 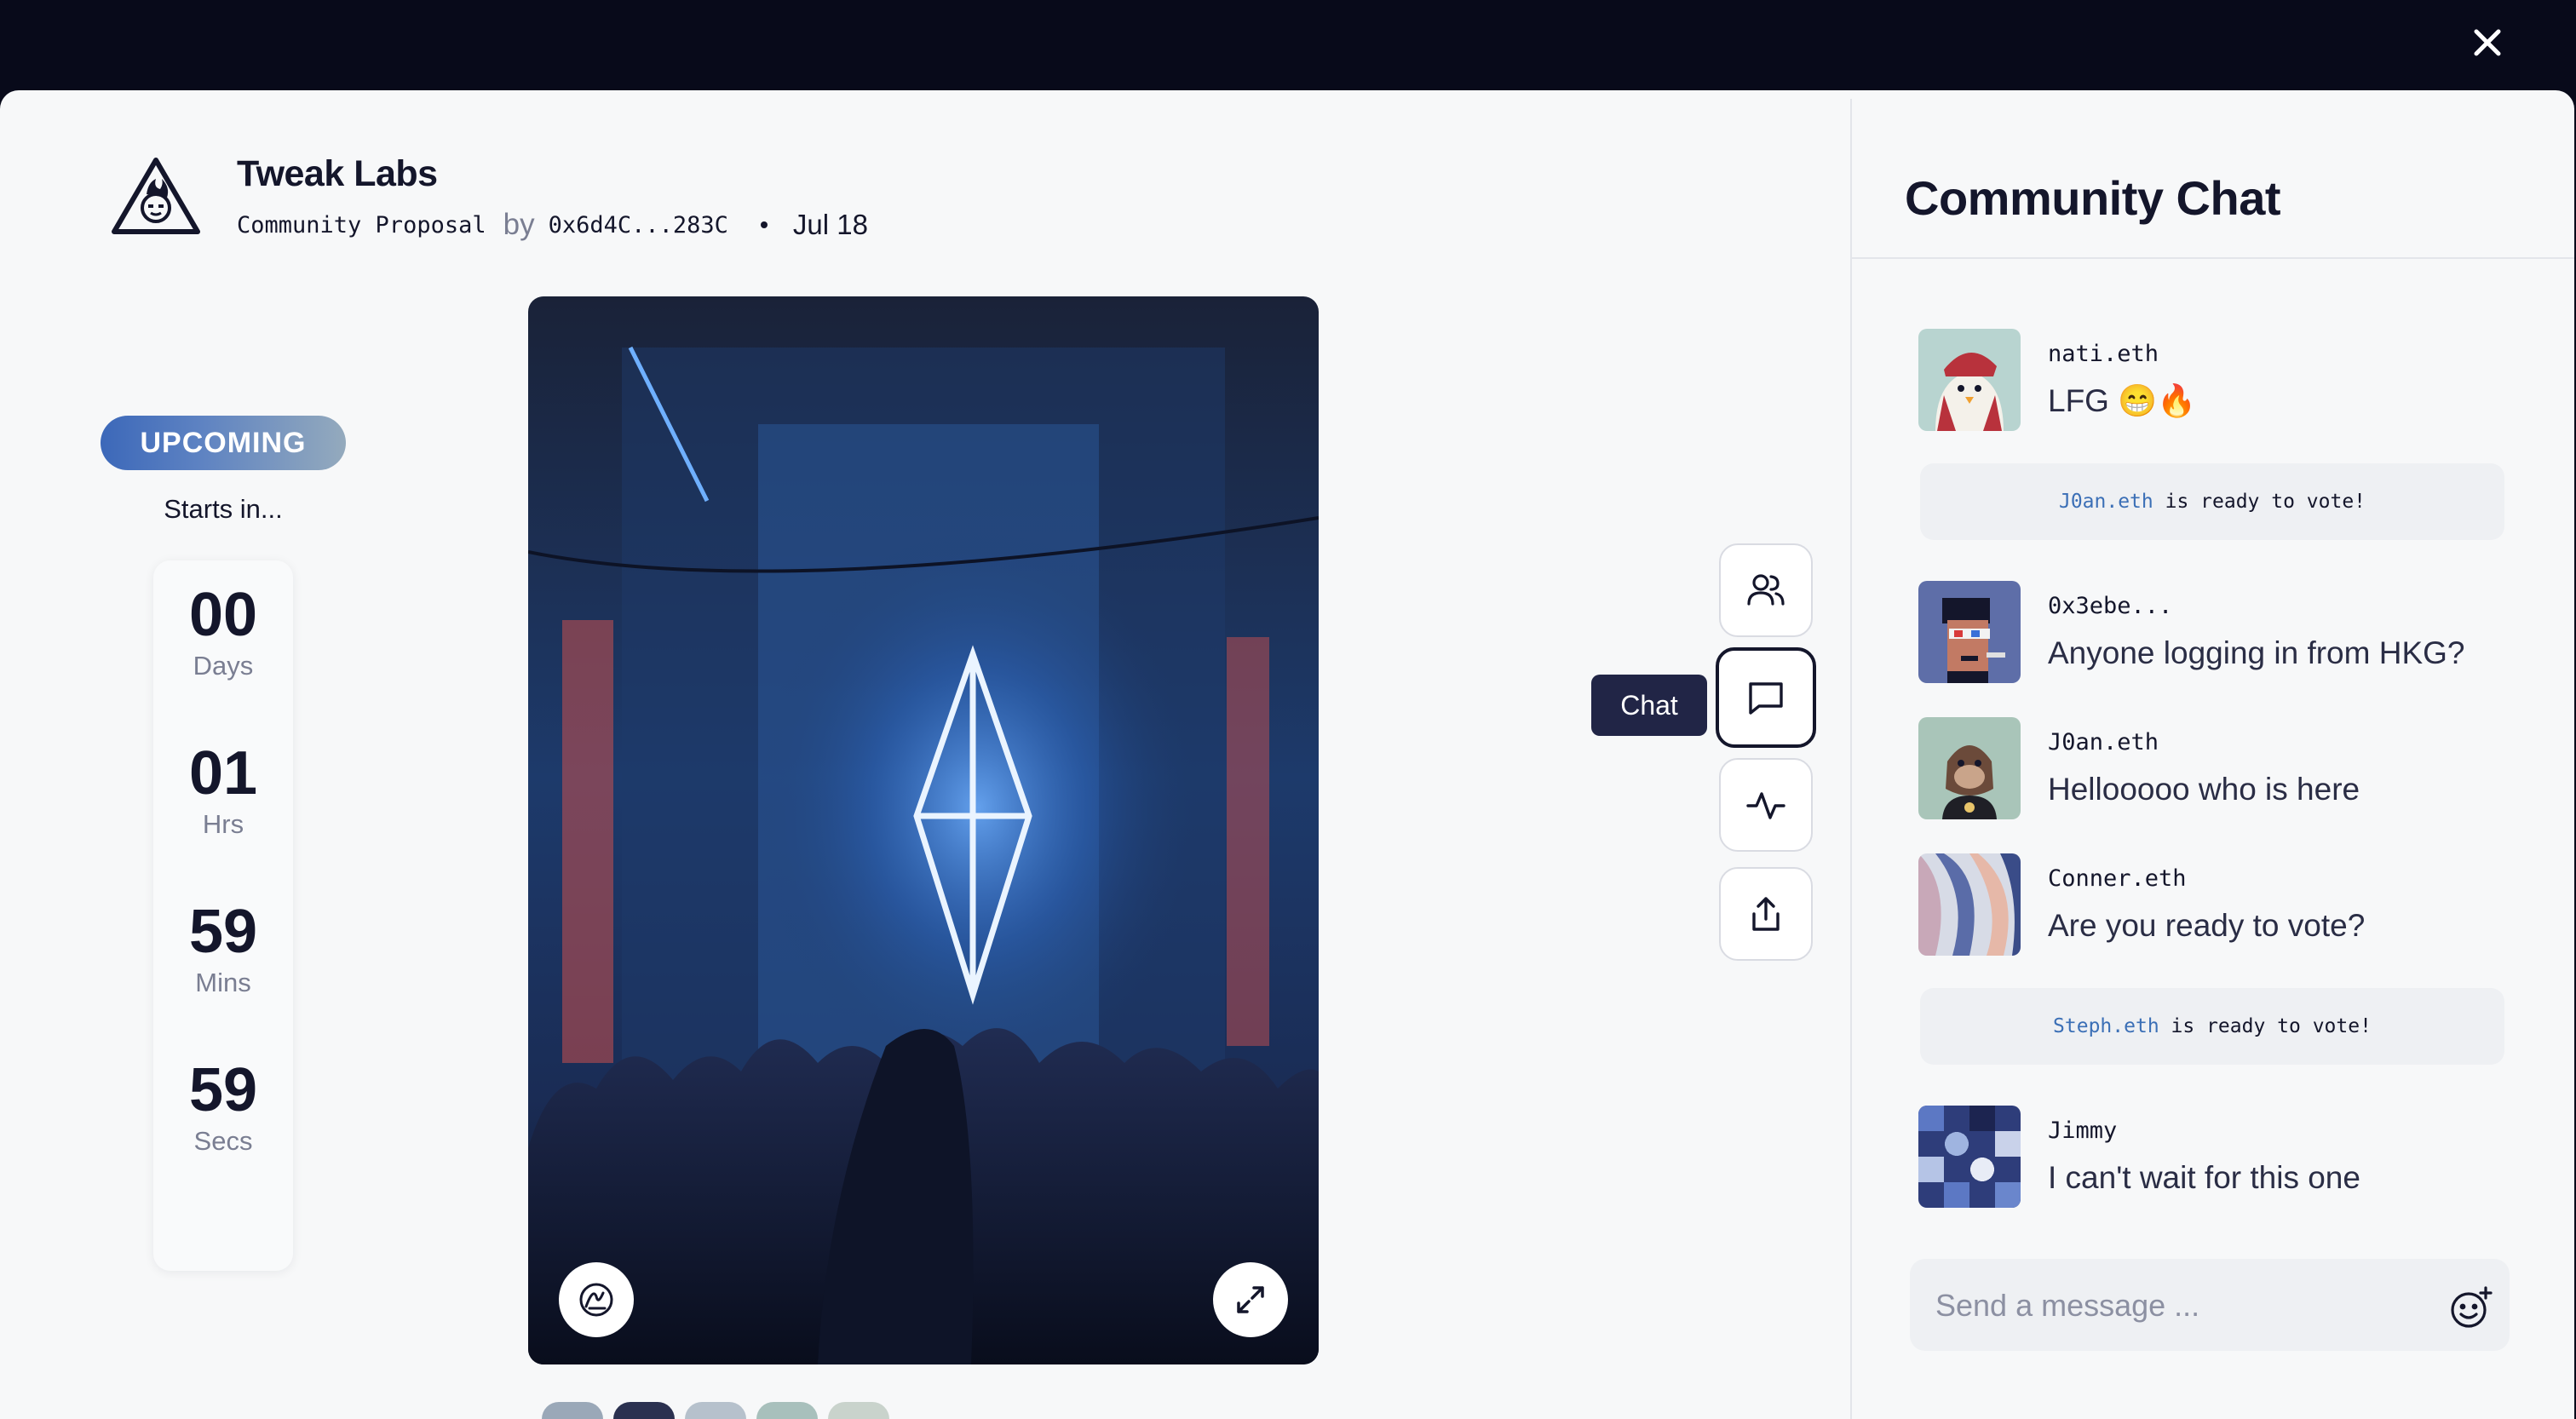 I want to click on sign-in-button, so click(x=596, y=1300).